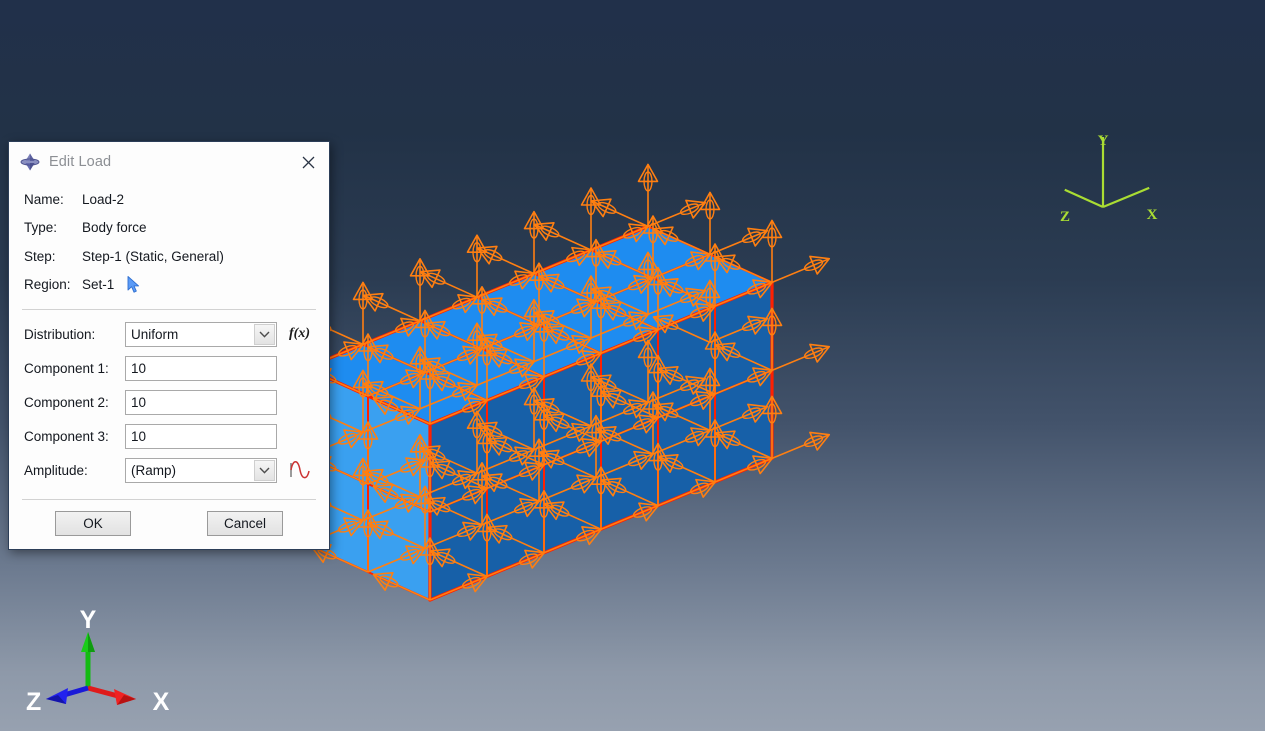  Describe the element at coordinates (1103, 141) in the screenshot. I see `model-triad-label-y: Y` at that location.